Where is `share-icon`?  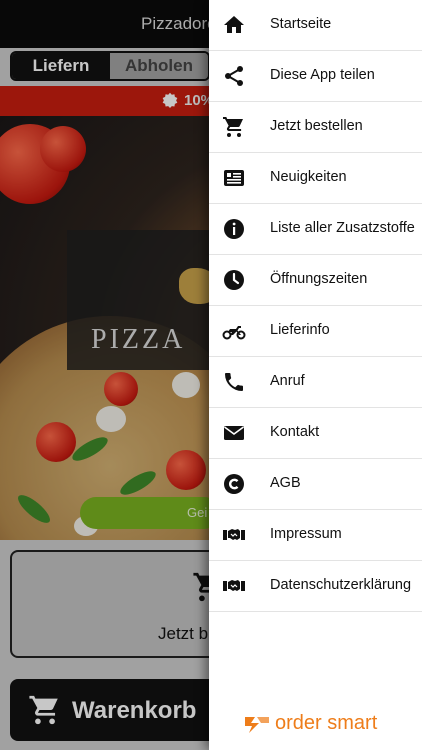
share-icon is located at coordinates (234, 76).